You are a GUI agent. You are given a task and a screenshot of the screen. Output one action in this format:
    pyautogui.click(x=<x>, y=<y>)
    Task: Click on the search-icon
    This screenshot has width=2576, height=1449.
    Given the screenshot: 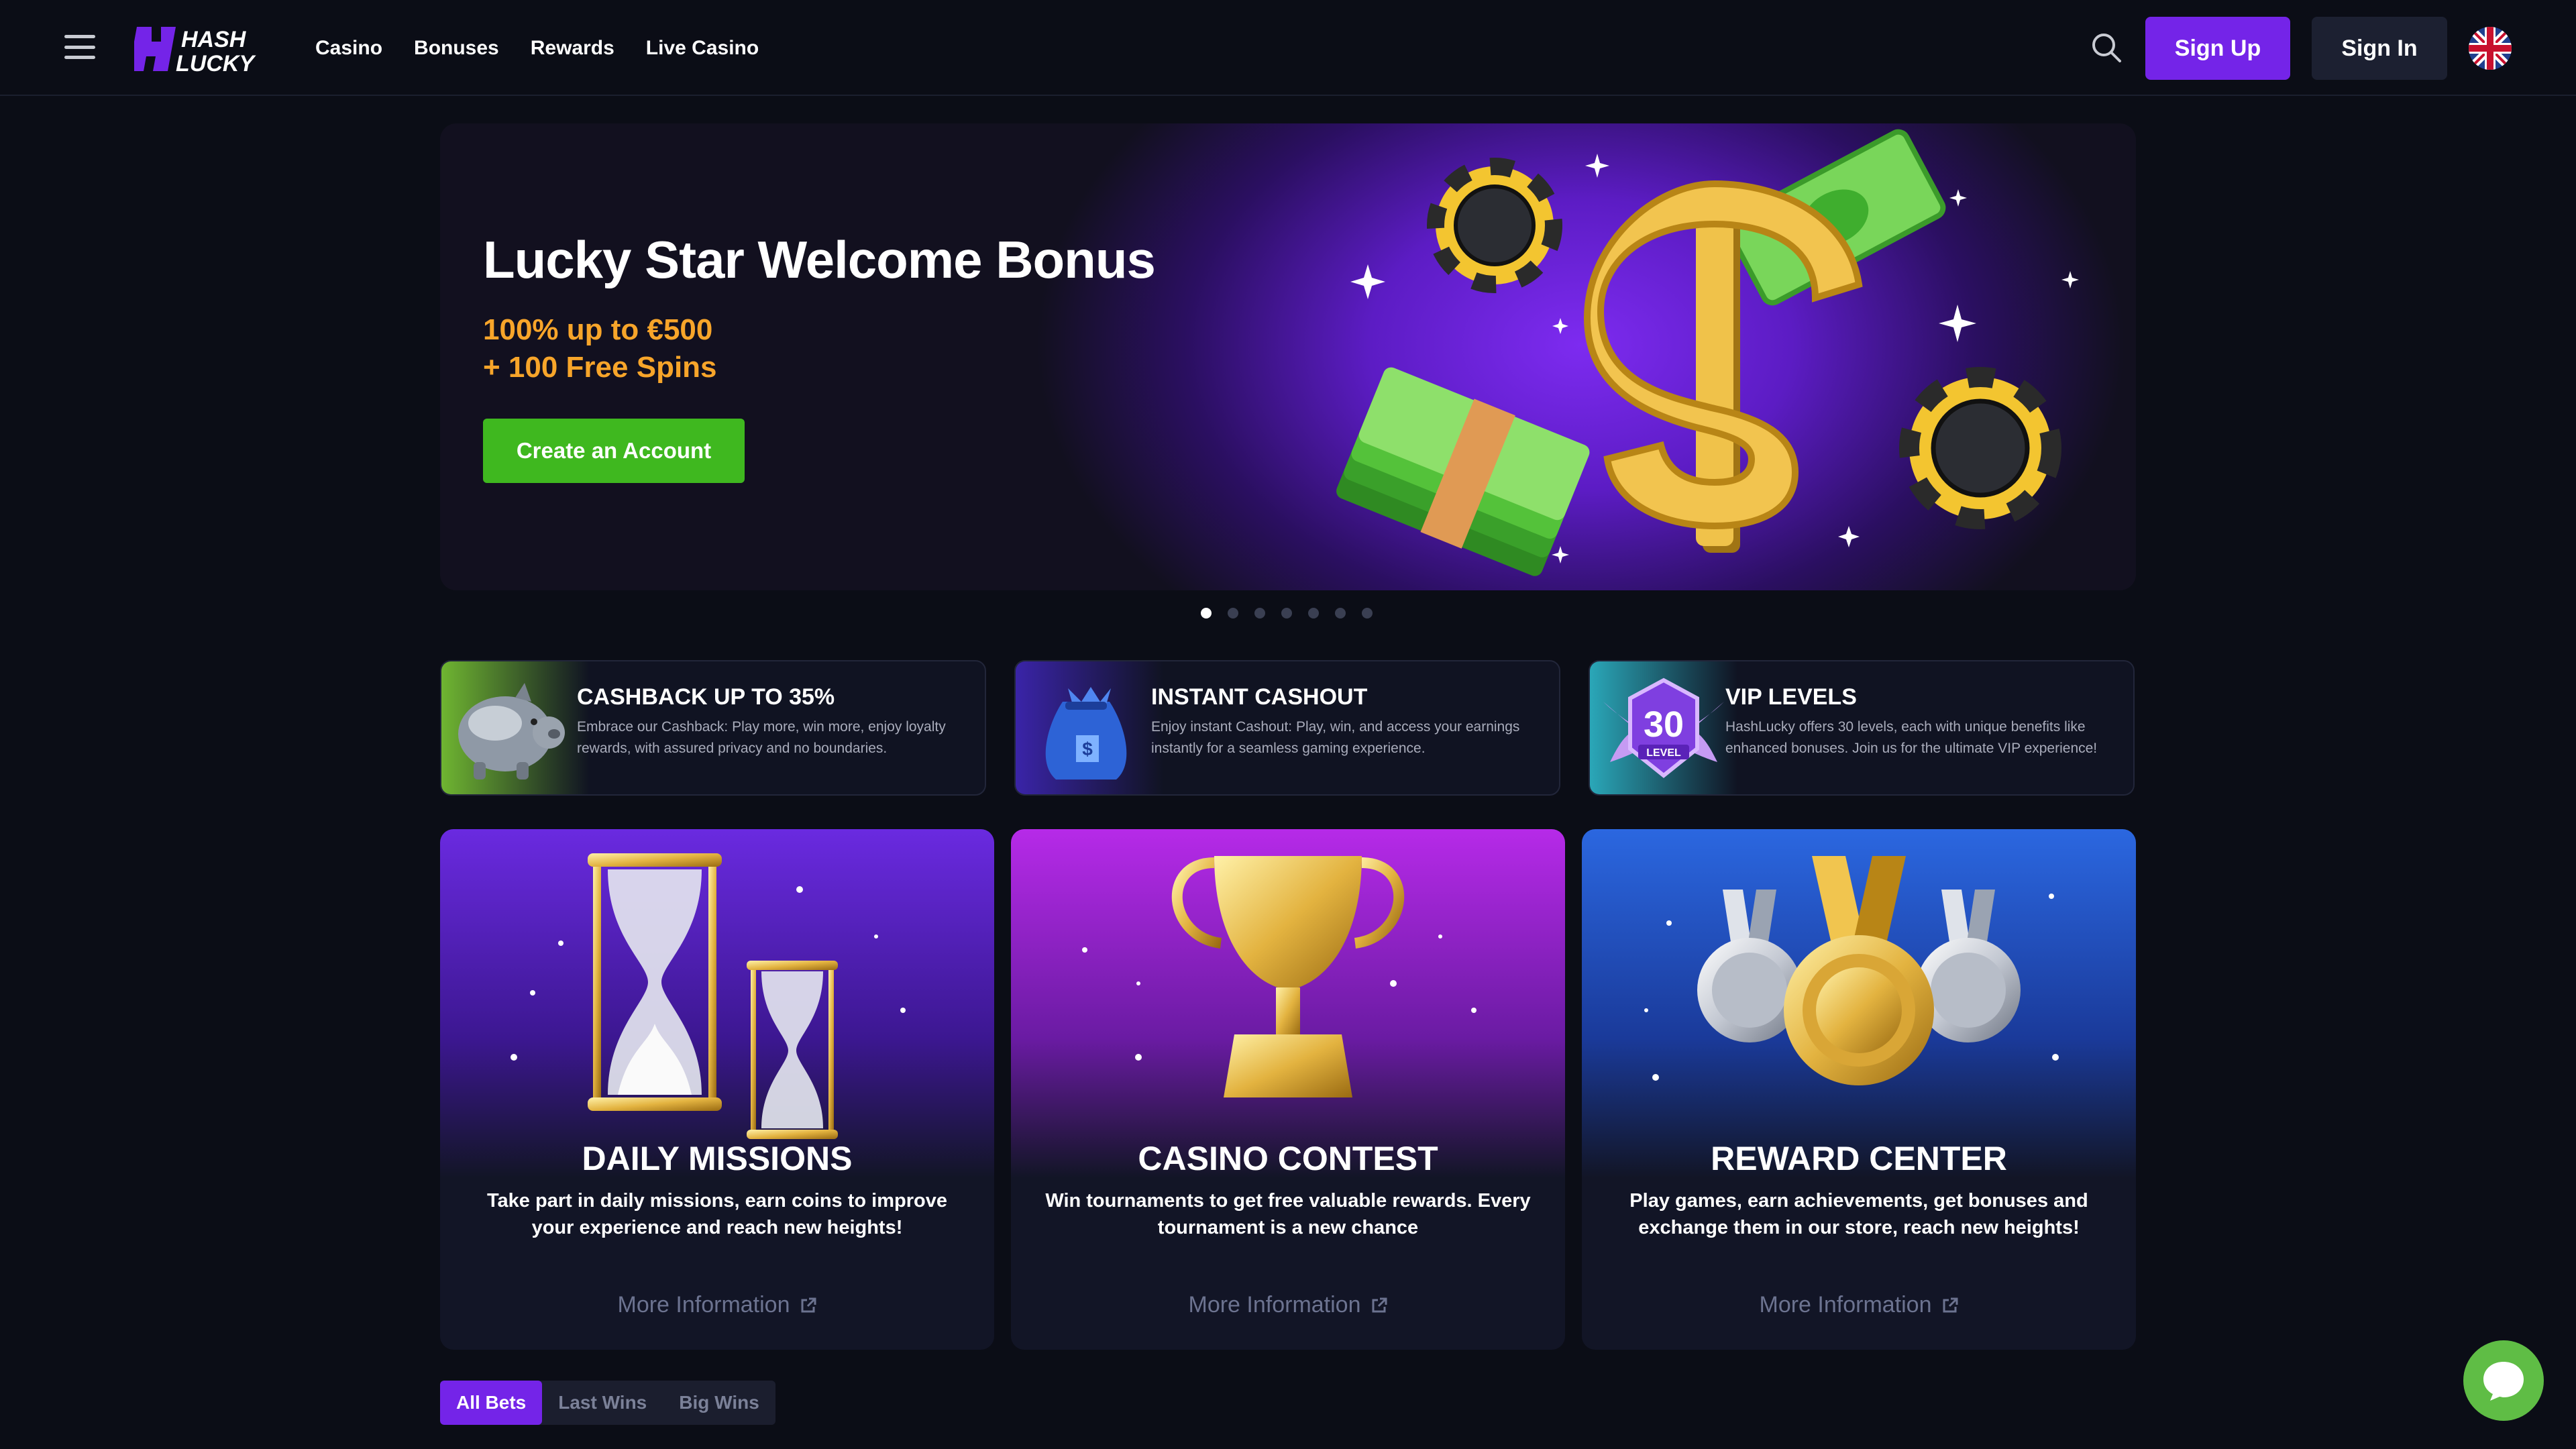 What is the action you would take?
    pyautogui.click(x=2106, y=47)
    